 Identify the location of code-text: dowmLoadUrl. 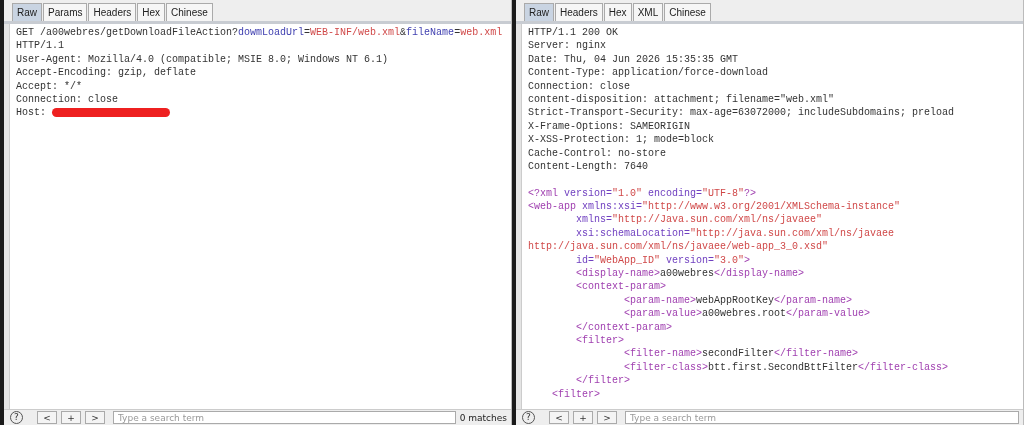
(271, 32).